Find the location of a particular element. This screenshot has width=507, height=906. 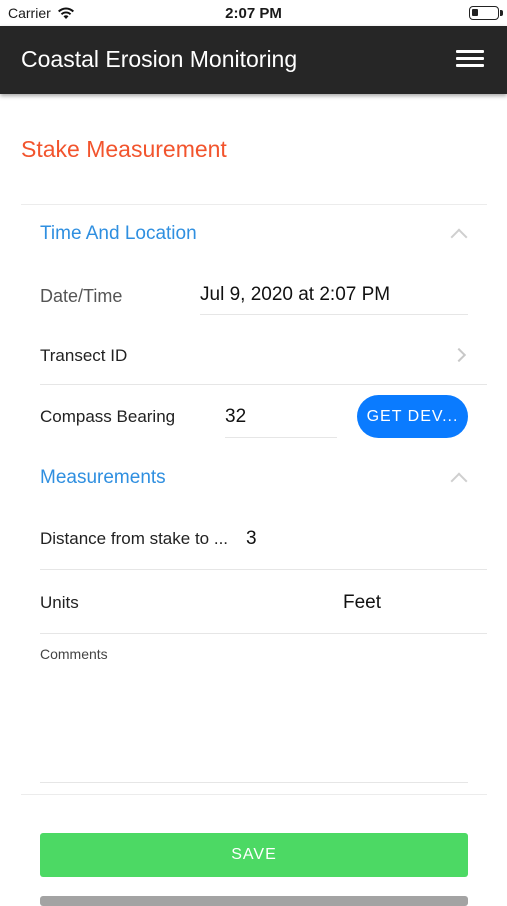

comments-underline is located at coordinates (254, 782).